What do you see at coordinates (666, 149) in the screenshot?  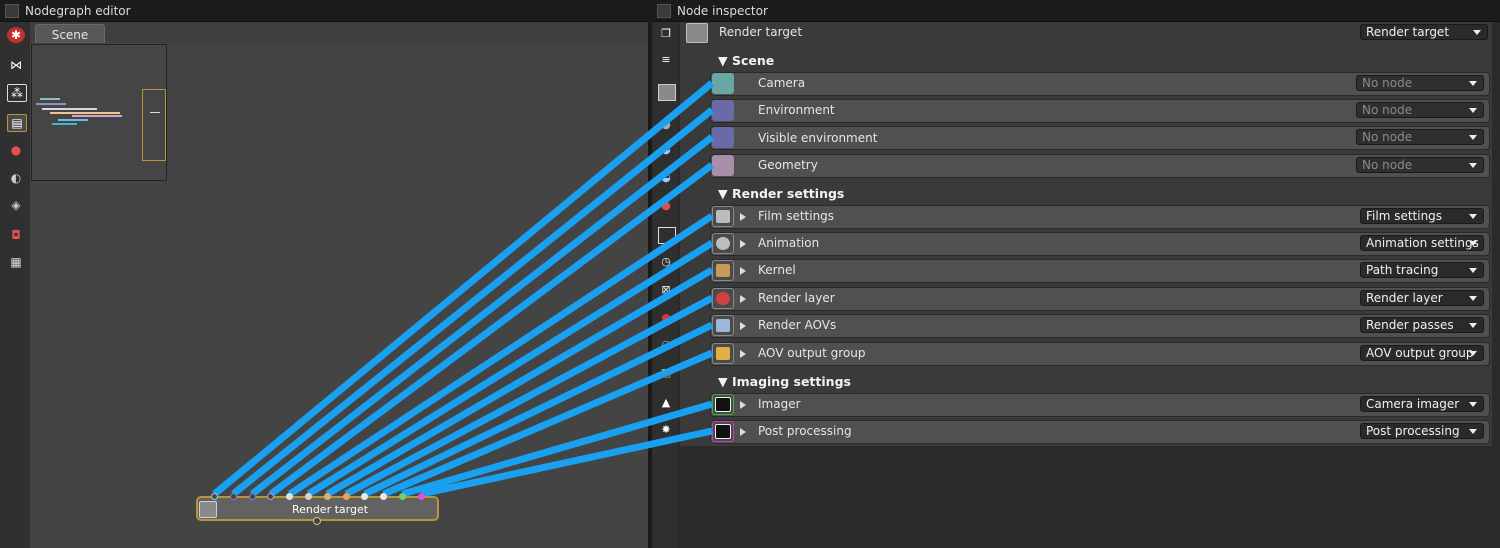 I see `environment-icon: ◒` at bounding box center [666, 149].